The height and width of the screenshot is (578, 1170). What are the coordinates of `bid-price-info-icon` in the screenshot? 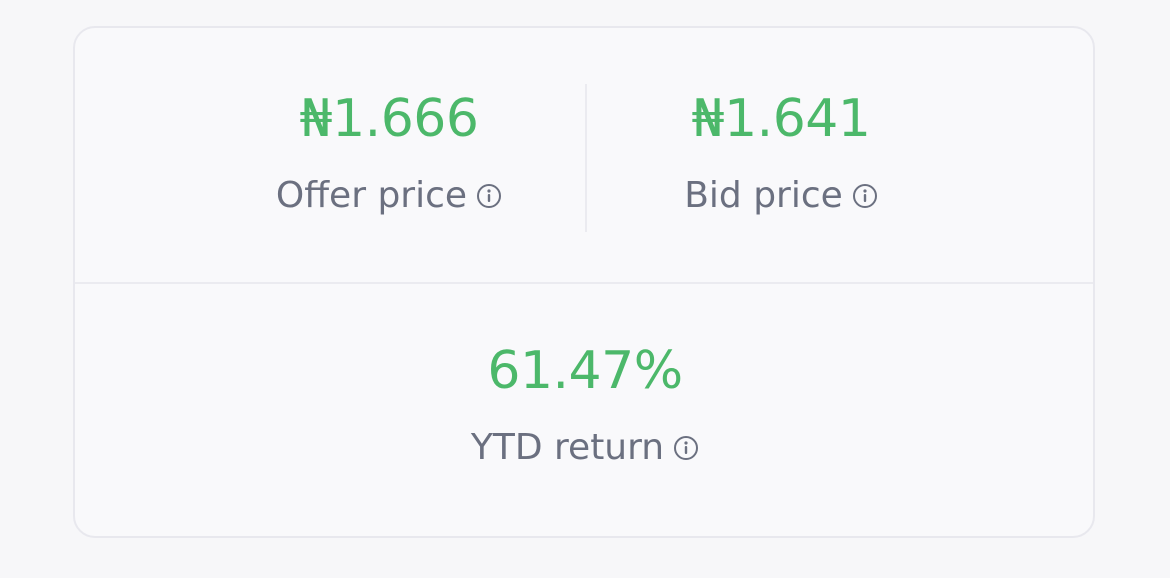 It's located at (865, 196).